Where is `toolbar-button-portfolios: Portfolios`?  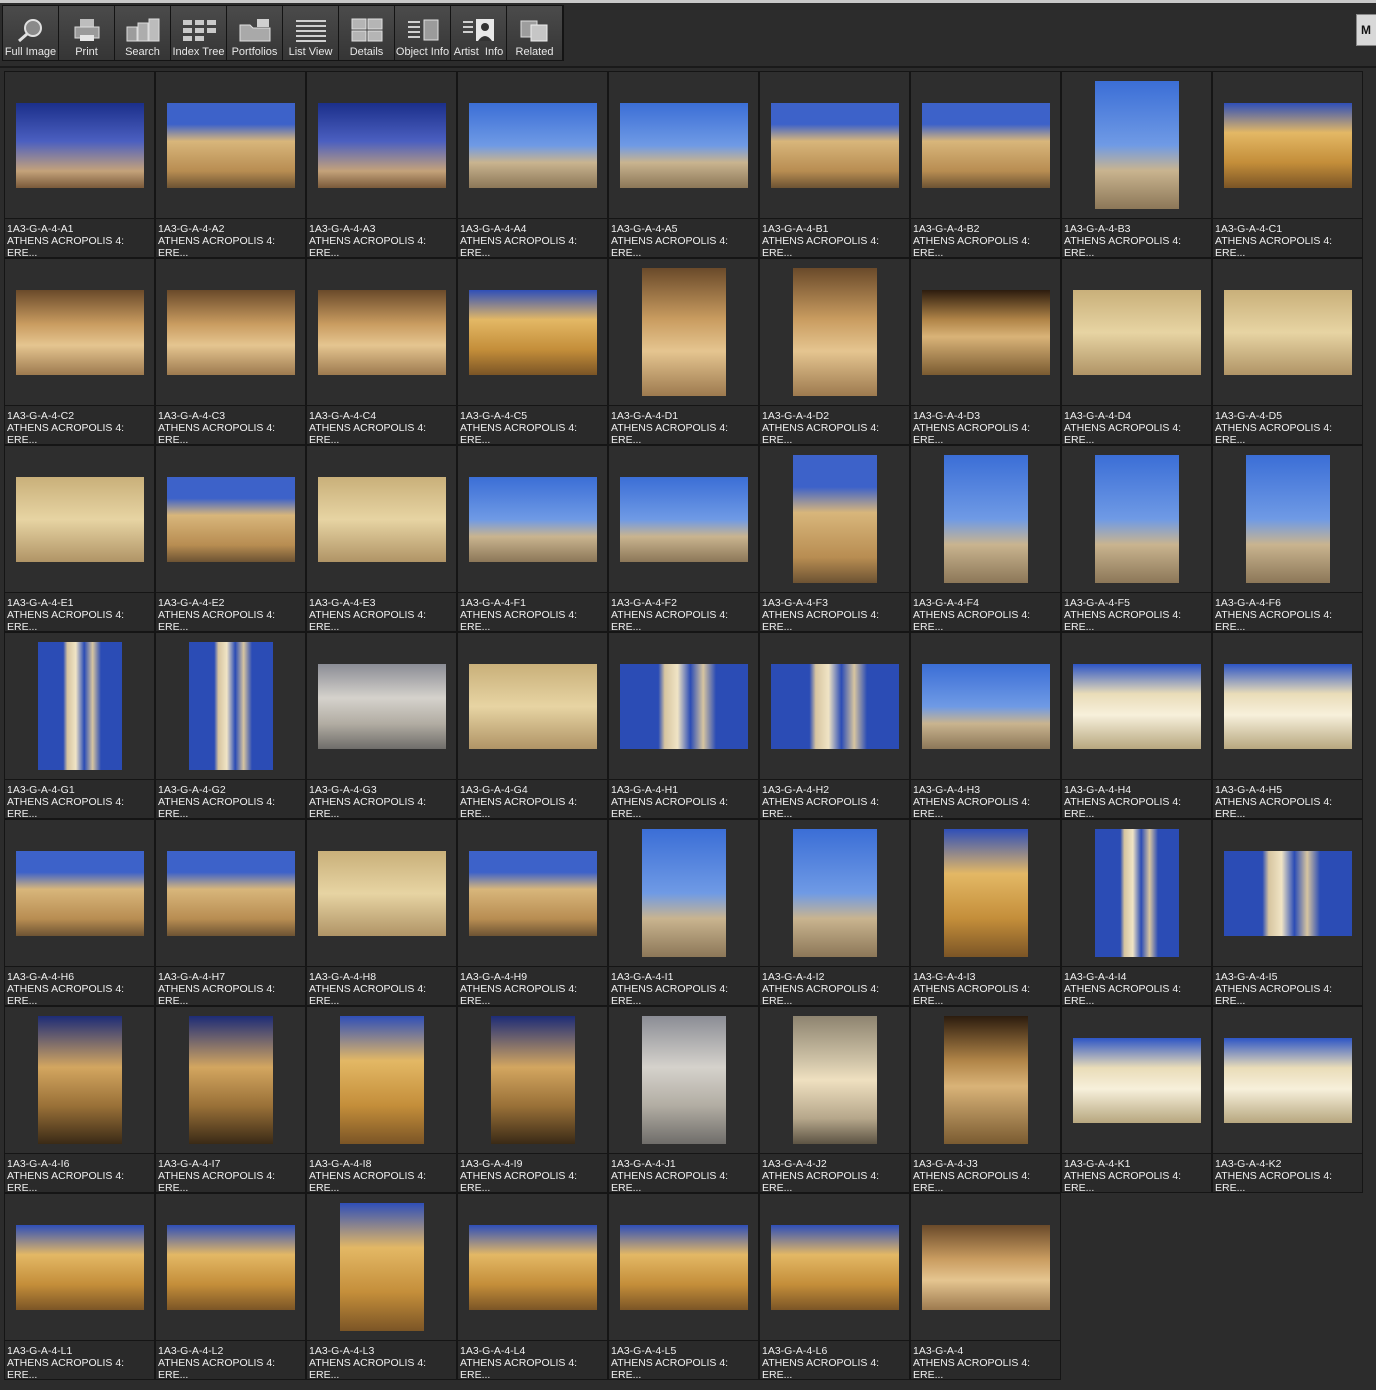 toolbar-button-portfolios: Portfolios is located at coordinates (255, 33).